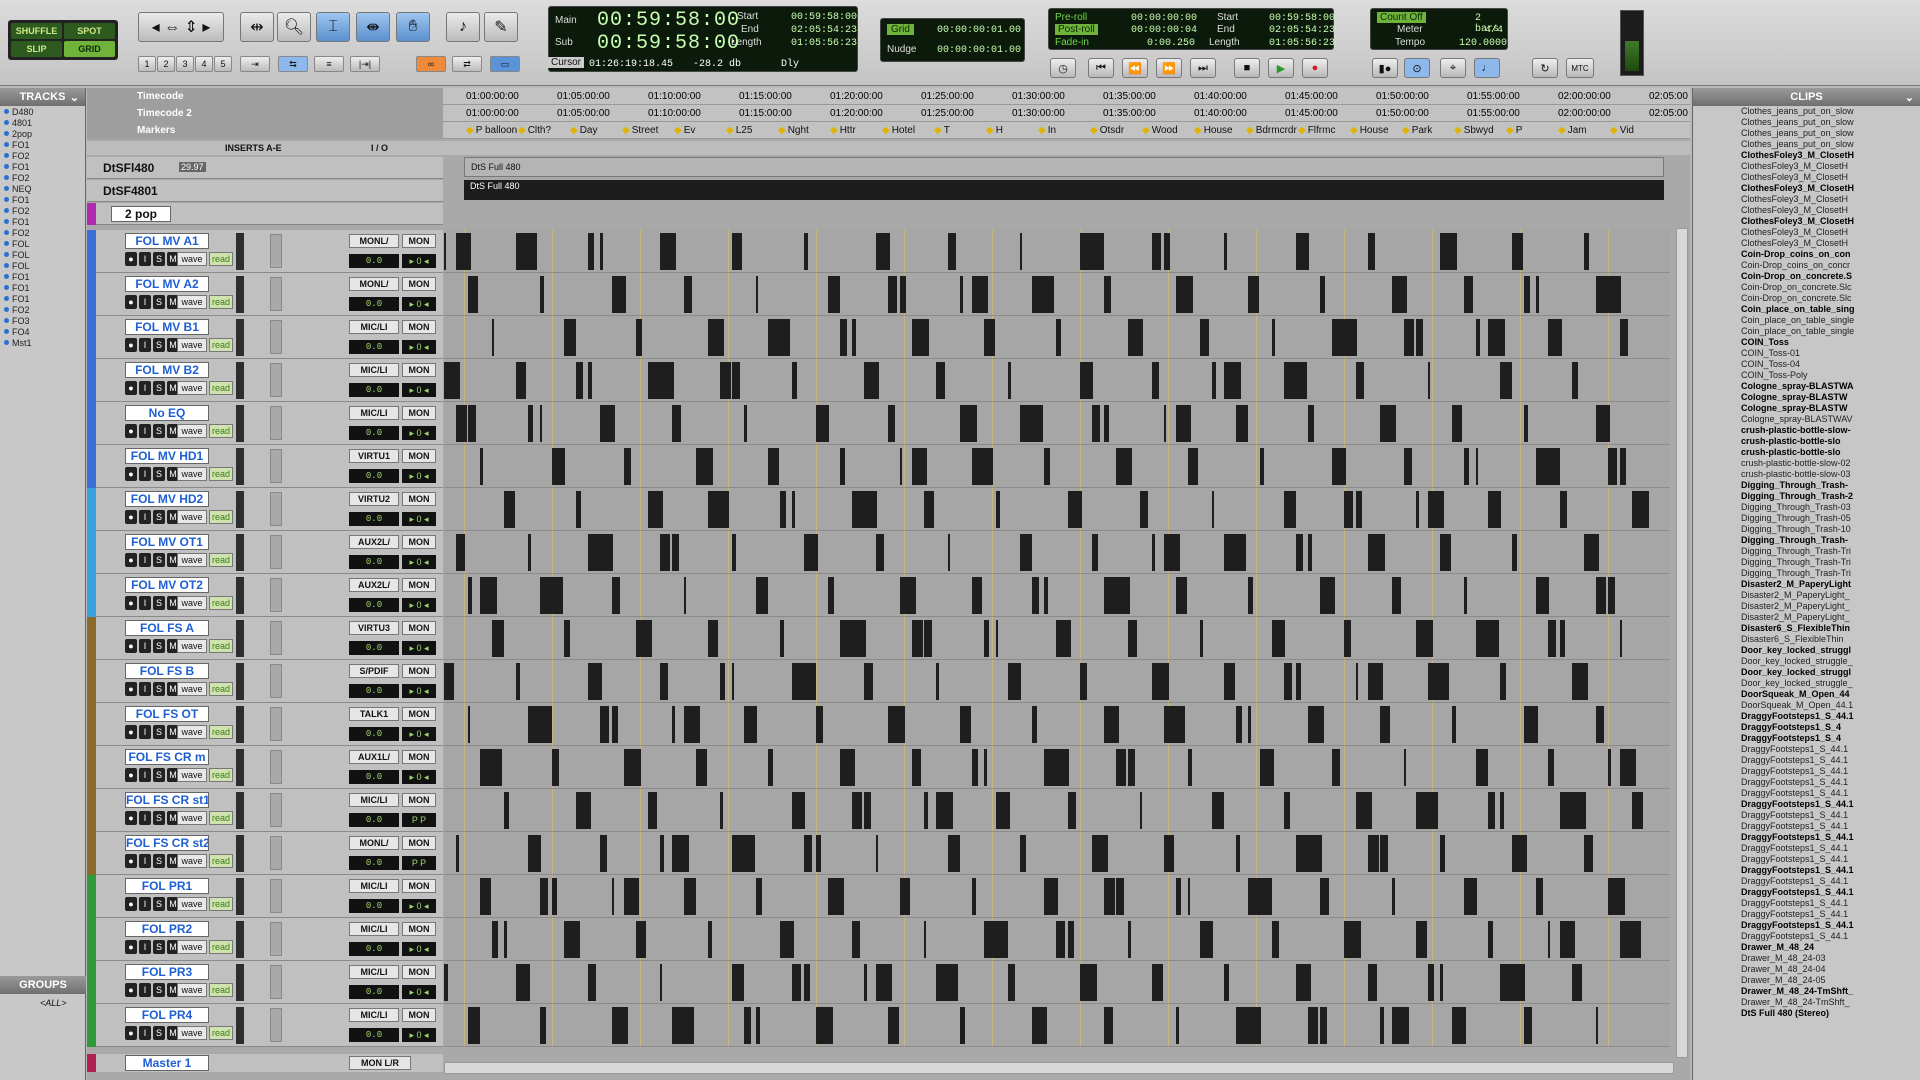 The image size is (1920, 1080). I want to click on track-view-selector: wave, so click(192, 560).